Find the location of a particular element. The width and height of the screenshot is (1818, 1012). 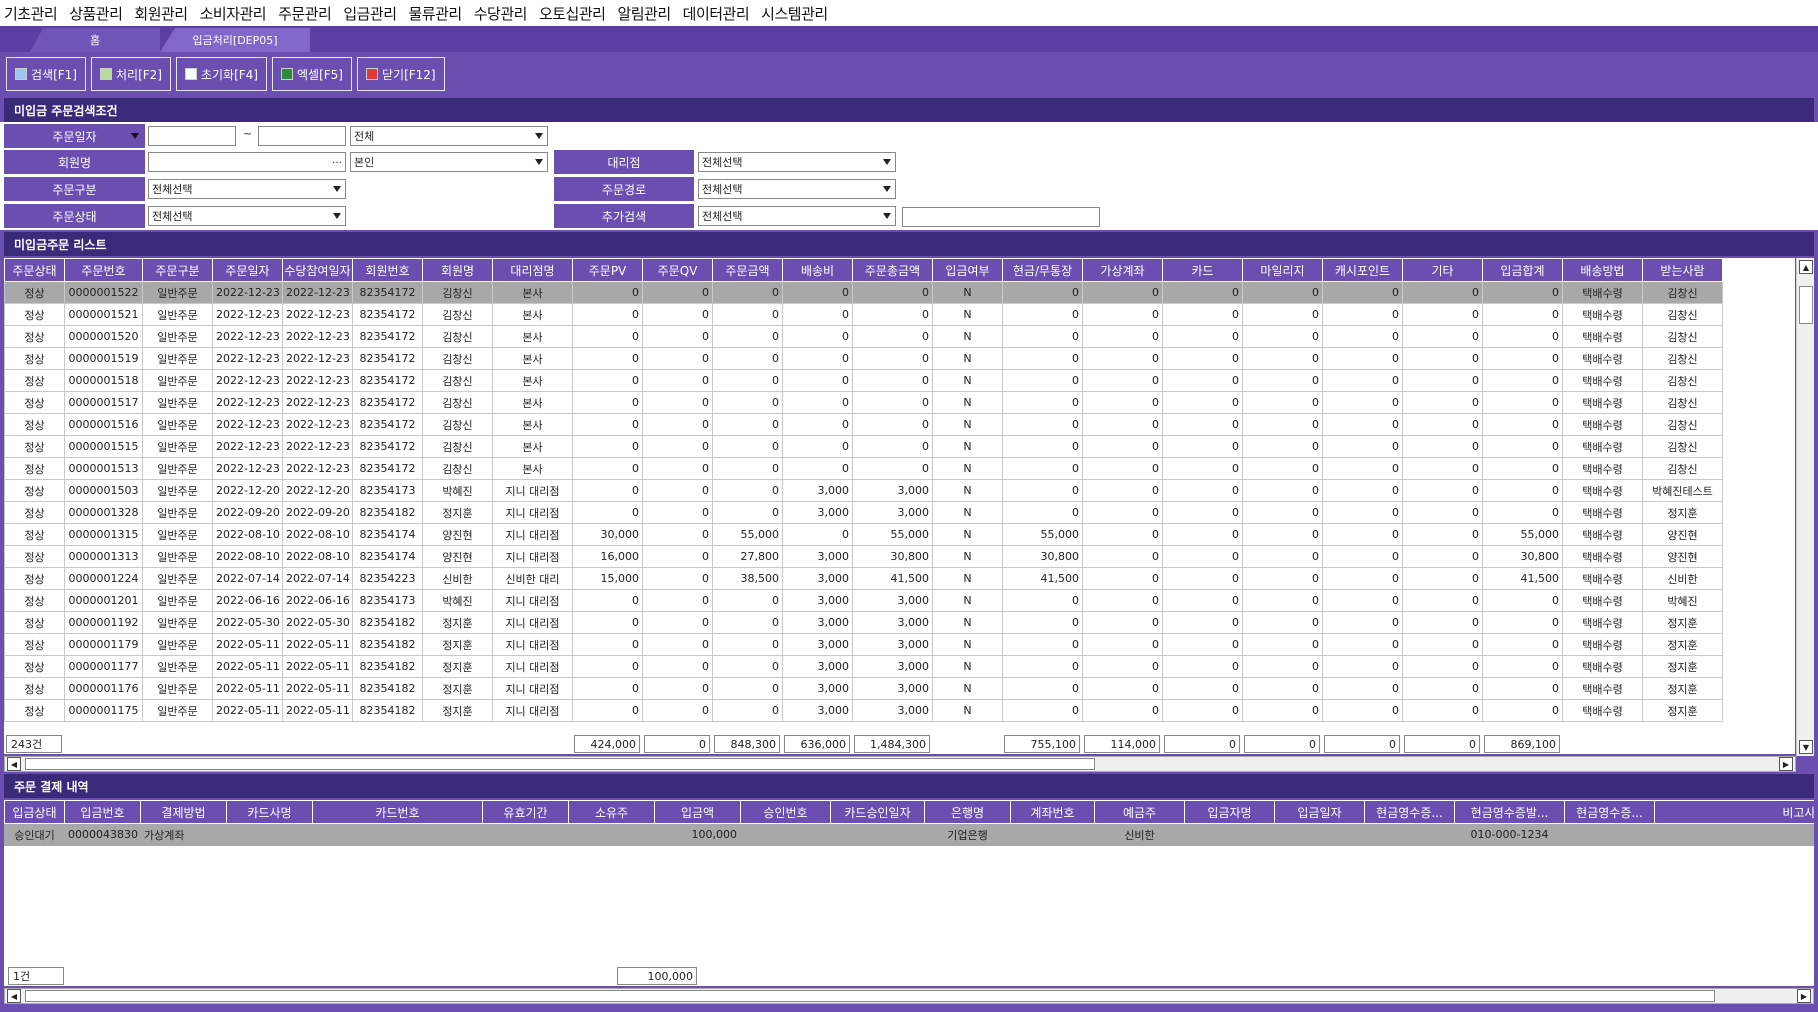

column-header: 유효기간 is located at coordinates (525, 812).